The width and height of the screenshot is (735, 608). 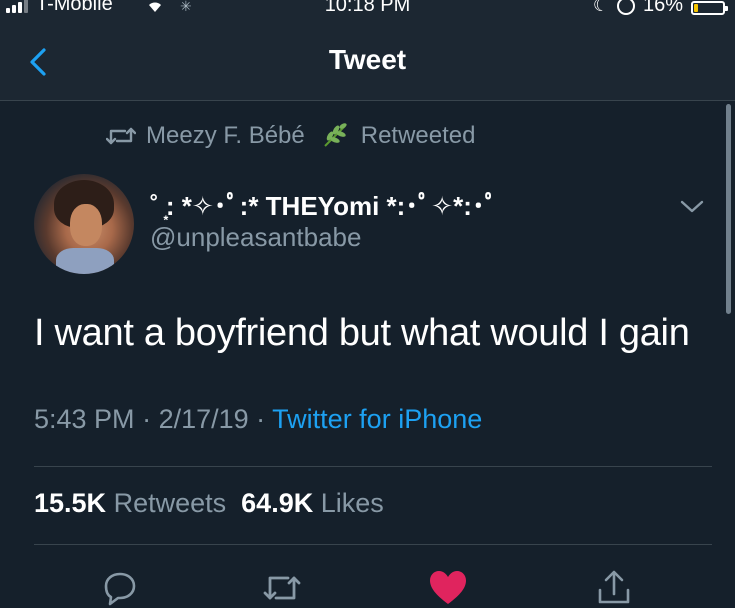 What do you see at coordinates (277, 503) in the screenshot?
I see `likes-count: 64.9K` at bounding box center [277, 503].